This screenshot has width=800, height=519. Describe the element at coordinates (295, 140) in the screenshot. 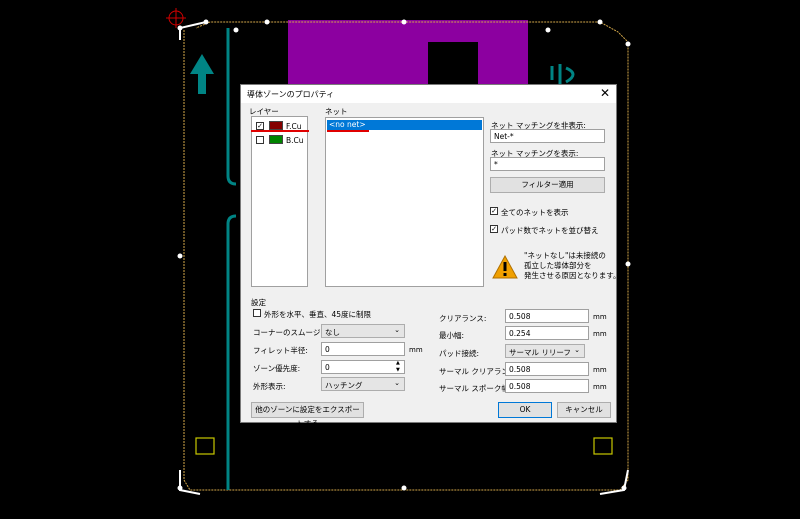

I see `layer-bcu-label: B.Cu` at that location.